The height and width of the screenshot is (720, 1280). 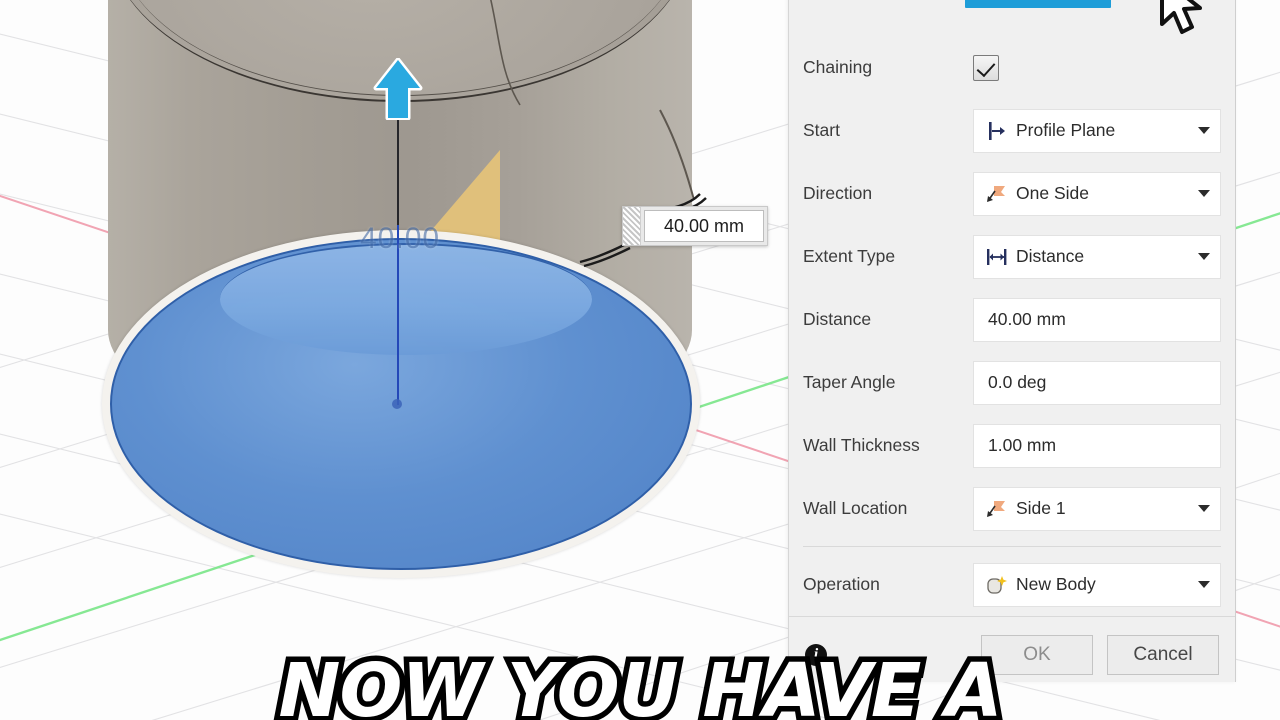 I want to click on extent-type-label: Extent Type, so click(x=849, y=256).